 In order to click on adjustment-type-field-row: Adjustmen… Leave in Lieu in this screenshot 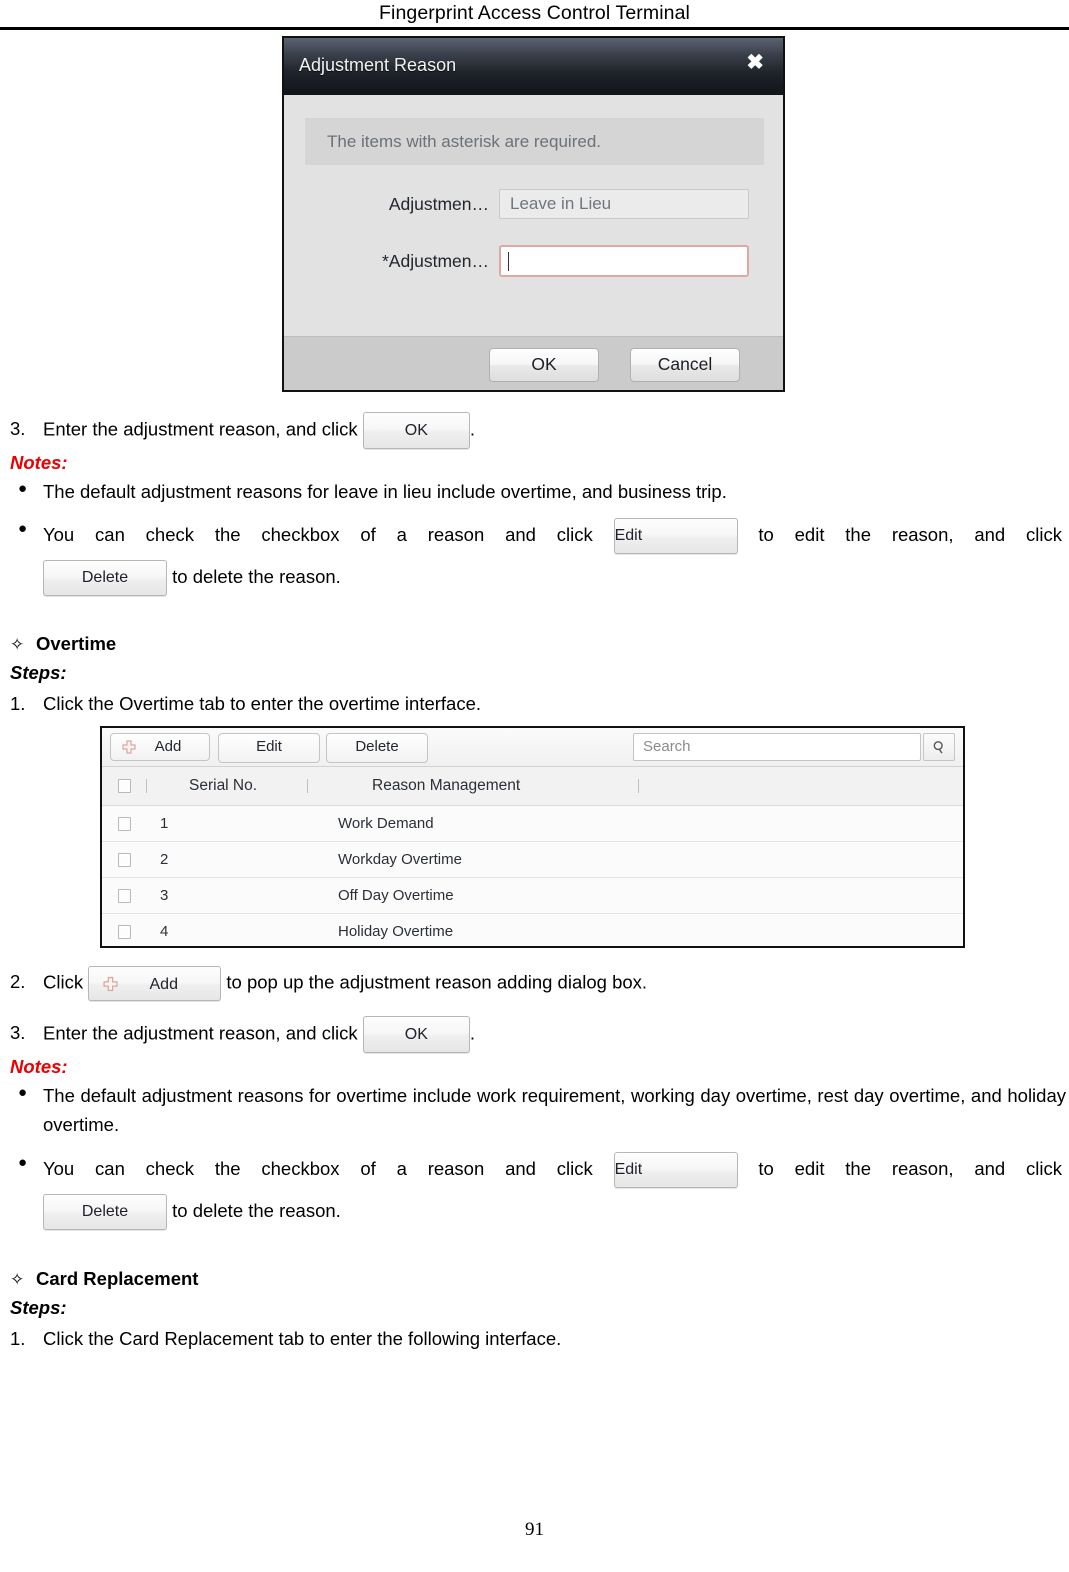, I will do `click(536, 204)`.